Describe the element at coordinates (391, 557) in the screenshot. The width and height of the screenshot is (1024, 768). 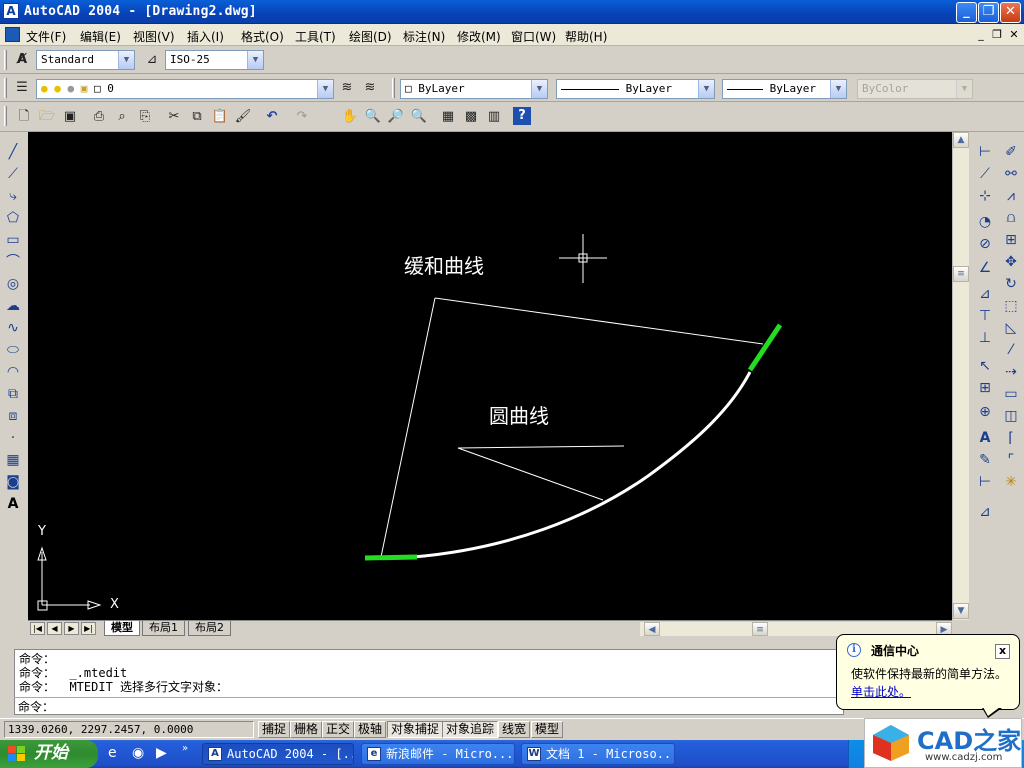
I see `easement-curve-start` at that location.